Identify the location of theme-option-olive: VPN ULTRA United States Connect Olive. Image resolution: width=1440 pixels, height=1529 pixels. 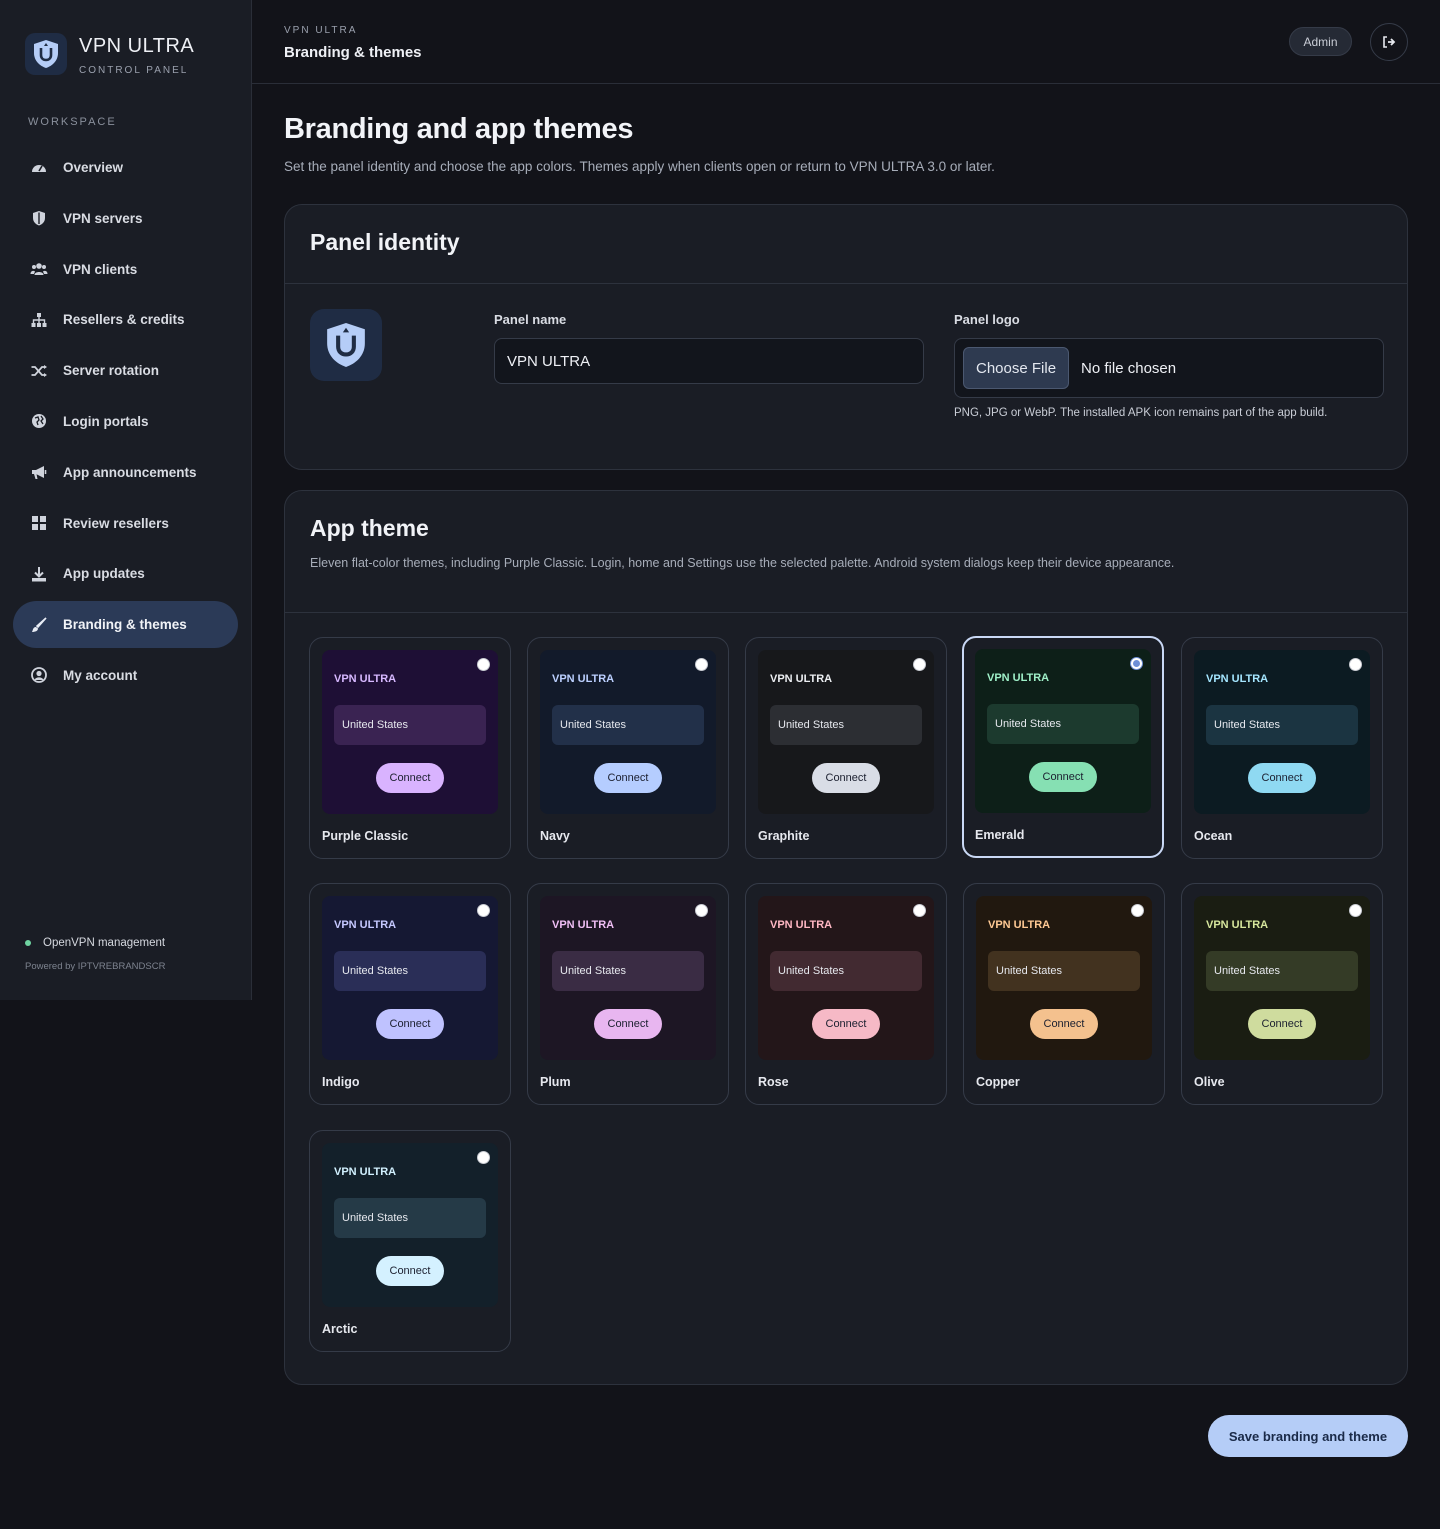
(1282, 994).